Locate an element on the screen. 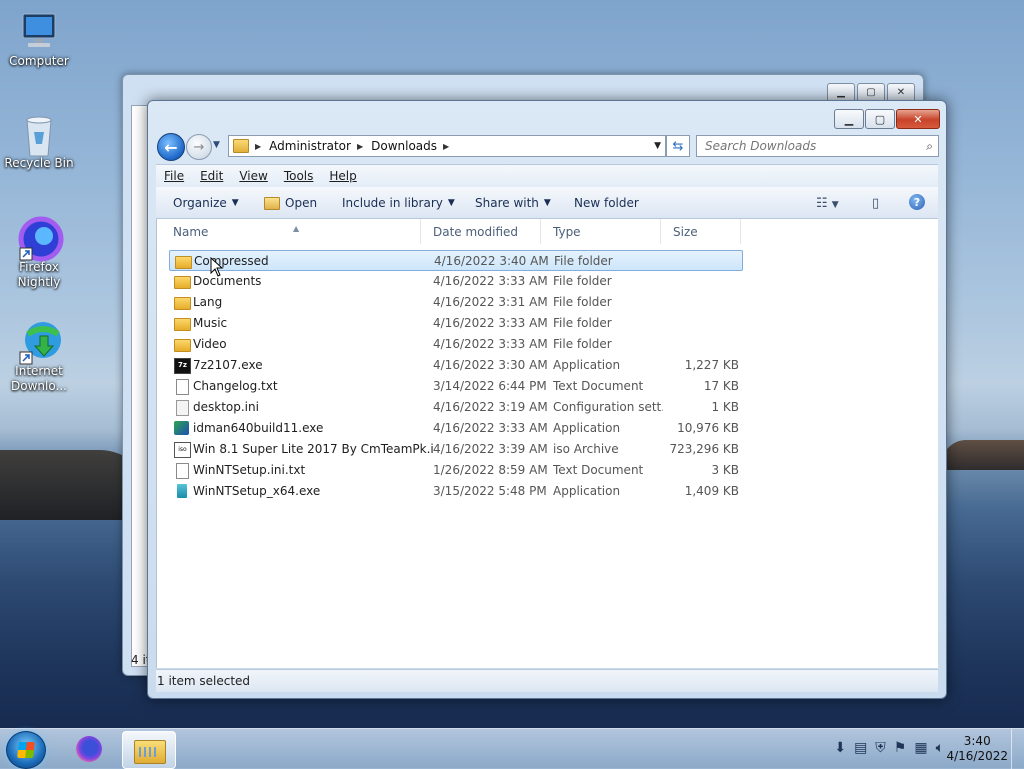 The width and height of the screenshot is (1024, 769). organize-button: Organize ▼ is located at coordinates (206, 203).